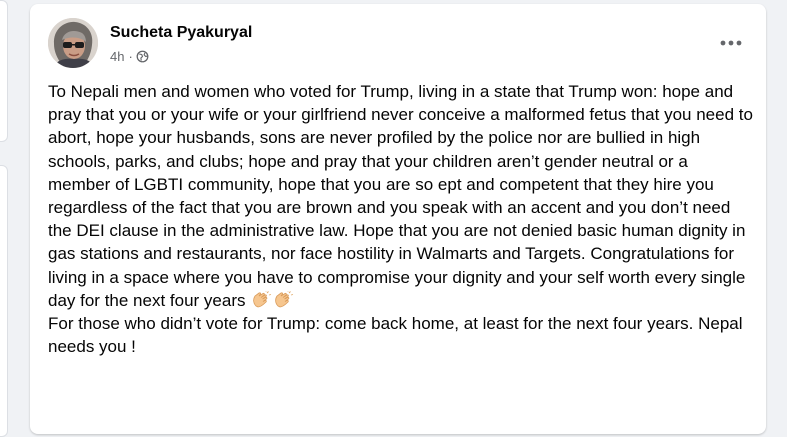 This screenshot has width=787, height=437. I want to click on adjacent-card-top, so click(4, 71).